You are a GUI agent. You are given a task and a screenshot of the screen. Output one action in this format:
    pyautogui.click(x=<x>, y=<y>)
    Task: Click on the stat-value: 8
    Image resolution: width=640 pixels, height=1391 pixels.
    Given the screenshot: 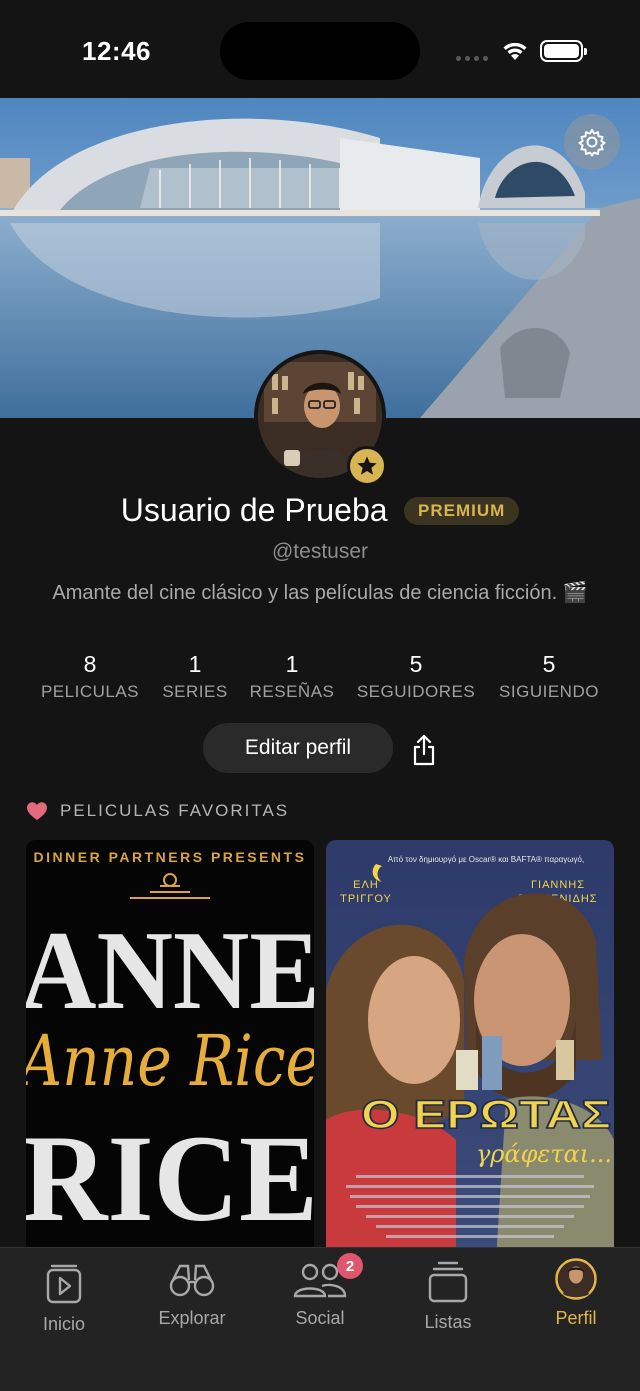 What is the action you would take?
    pyautogui.click(x=90, y=664)
    